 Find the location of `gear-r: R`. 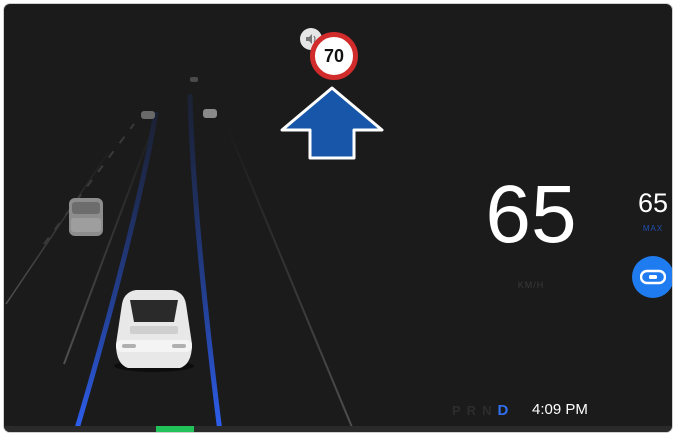

gear-r: R is located at coordinates (471, 410).